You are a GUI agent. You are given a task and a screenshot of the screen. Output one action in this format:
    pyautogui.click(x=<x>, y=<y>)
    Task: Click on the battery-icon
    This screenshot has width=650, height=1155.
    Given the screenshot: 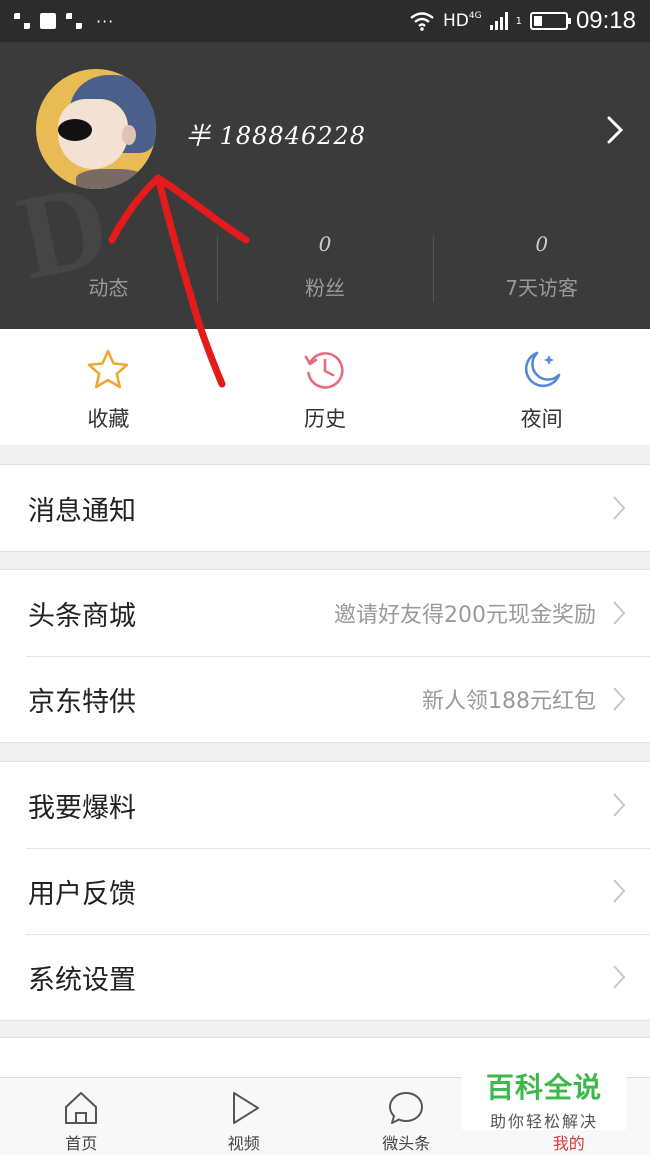 What is the action you would take?
    pyautogui.click(x=550, y=21)
    